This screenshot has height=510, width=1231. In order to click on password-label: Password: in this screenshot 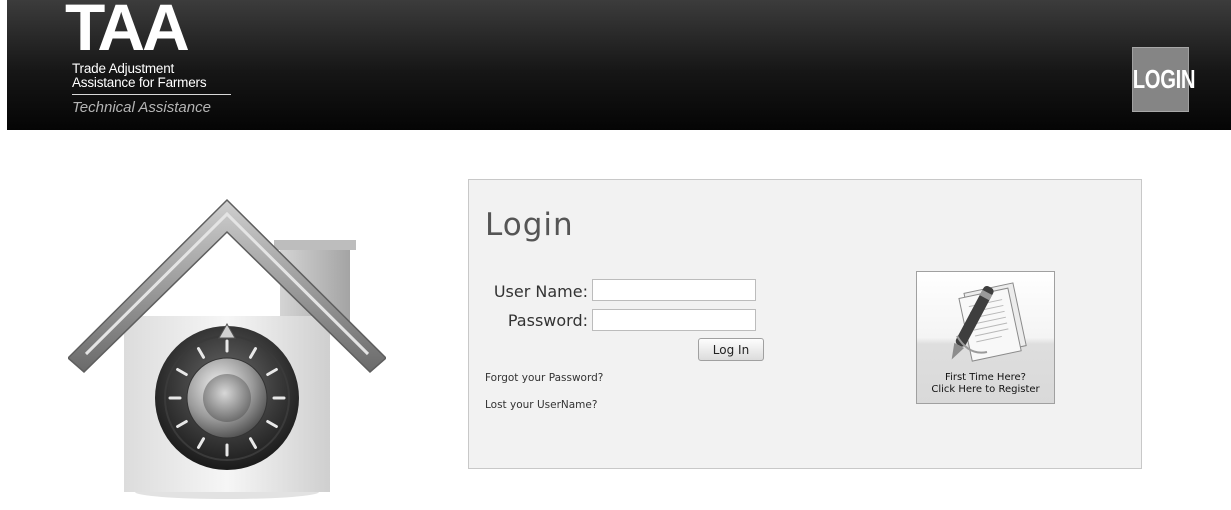, I will do `click(547, 320)`.